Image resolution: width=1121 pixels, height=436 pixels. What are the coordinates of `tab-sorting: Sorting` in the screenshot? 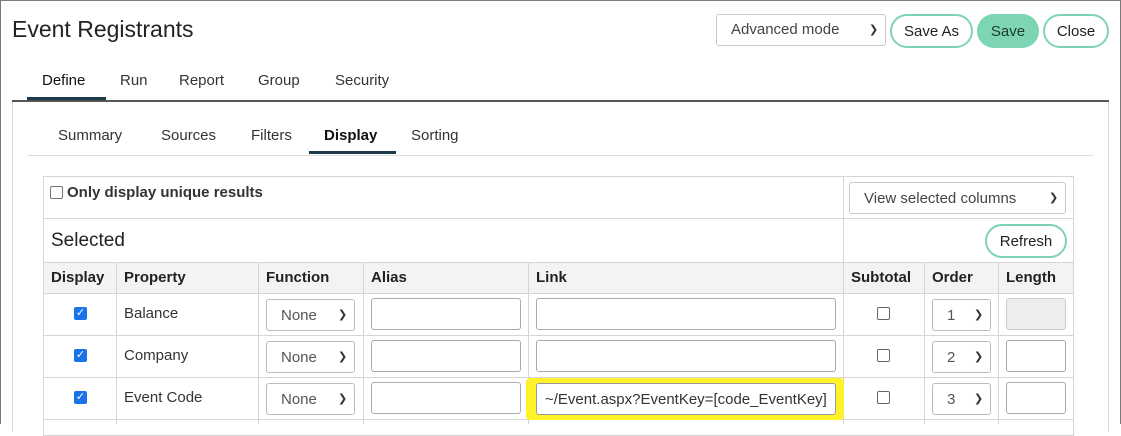 It's located at (435, 135).